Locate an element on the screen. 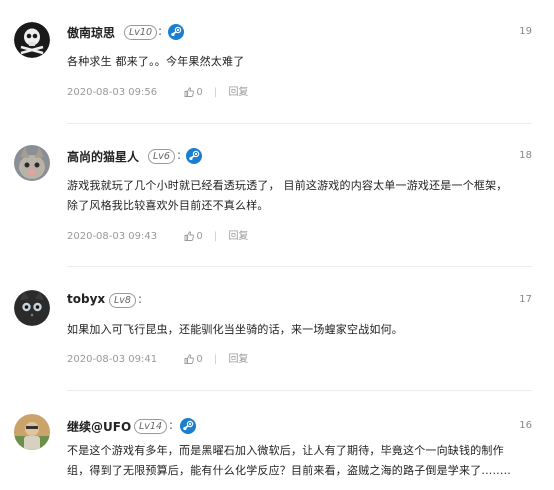  comment-text-line: 除了风格我比较喜欢外目前还不真么样。 is located at coordinates (168, 205).